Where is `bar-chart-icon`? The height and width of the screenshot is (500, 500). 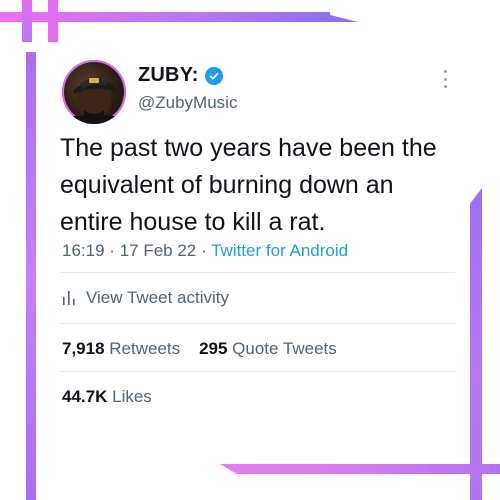
bar-chart-icon is located at coordinates (69, 298).